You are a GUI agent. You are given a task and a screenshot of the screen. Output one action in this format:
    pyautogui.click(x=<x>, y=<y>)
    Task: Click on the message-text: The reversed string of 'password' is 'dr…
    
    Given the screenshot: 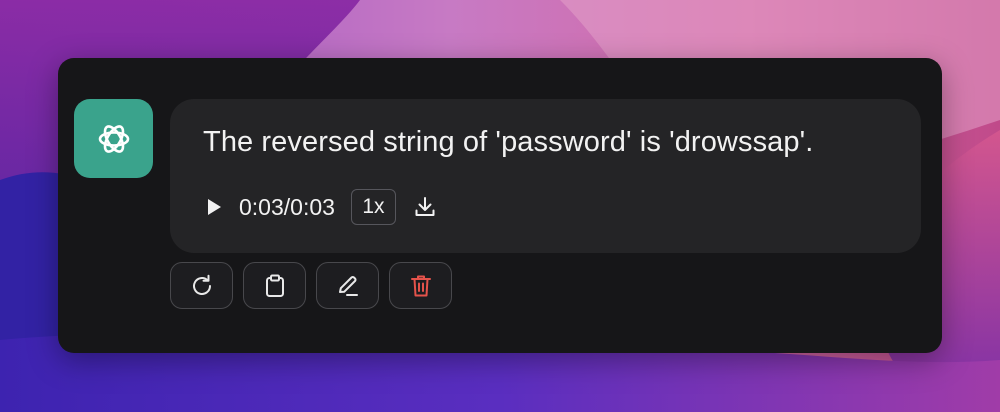 What is the action you would take?
    pyautogui.click(x=508, y=142)
    